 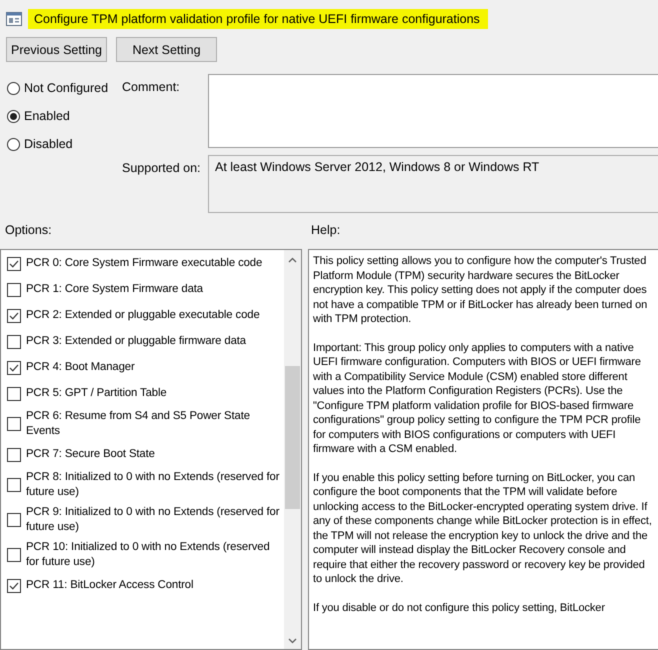 I want to click on comment-field, so click(x=433, y=111).